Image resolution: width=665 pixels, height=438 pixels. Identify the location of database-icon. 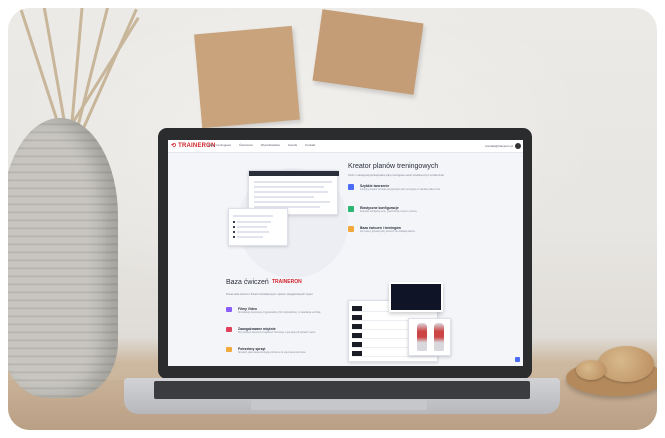
(351, 229).